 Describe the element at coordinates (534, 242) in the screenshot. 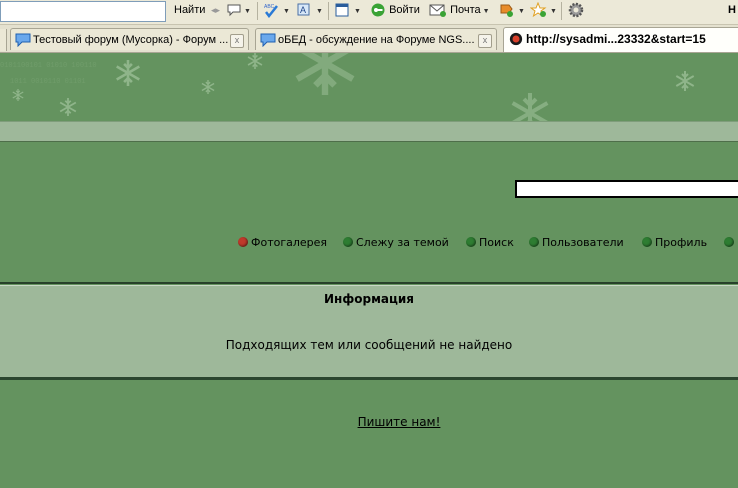

I see `users-icon` at that location.